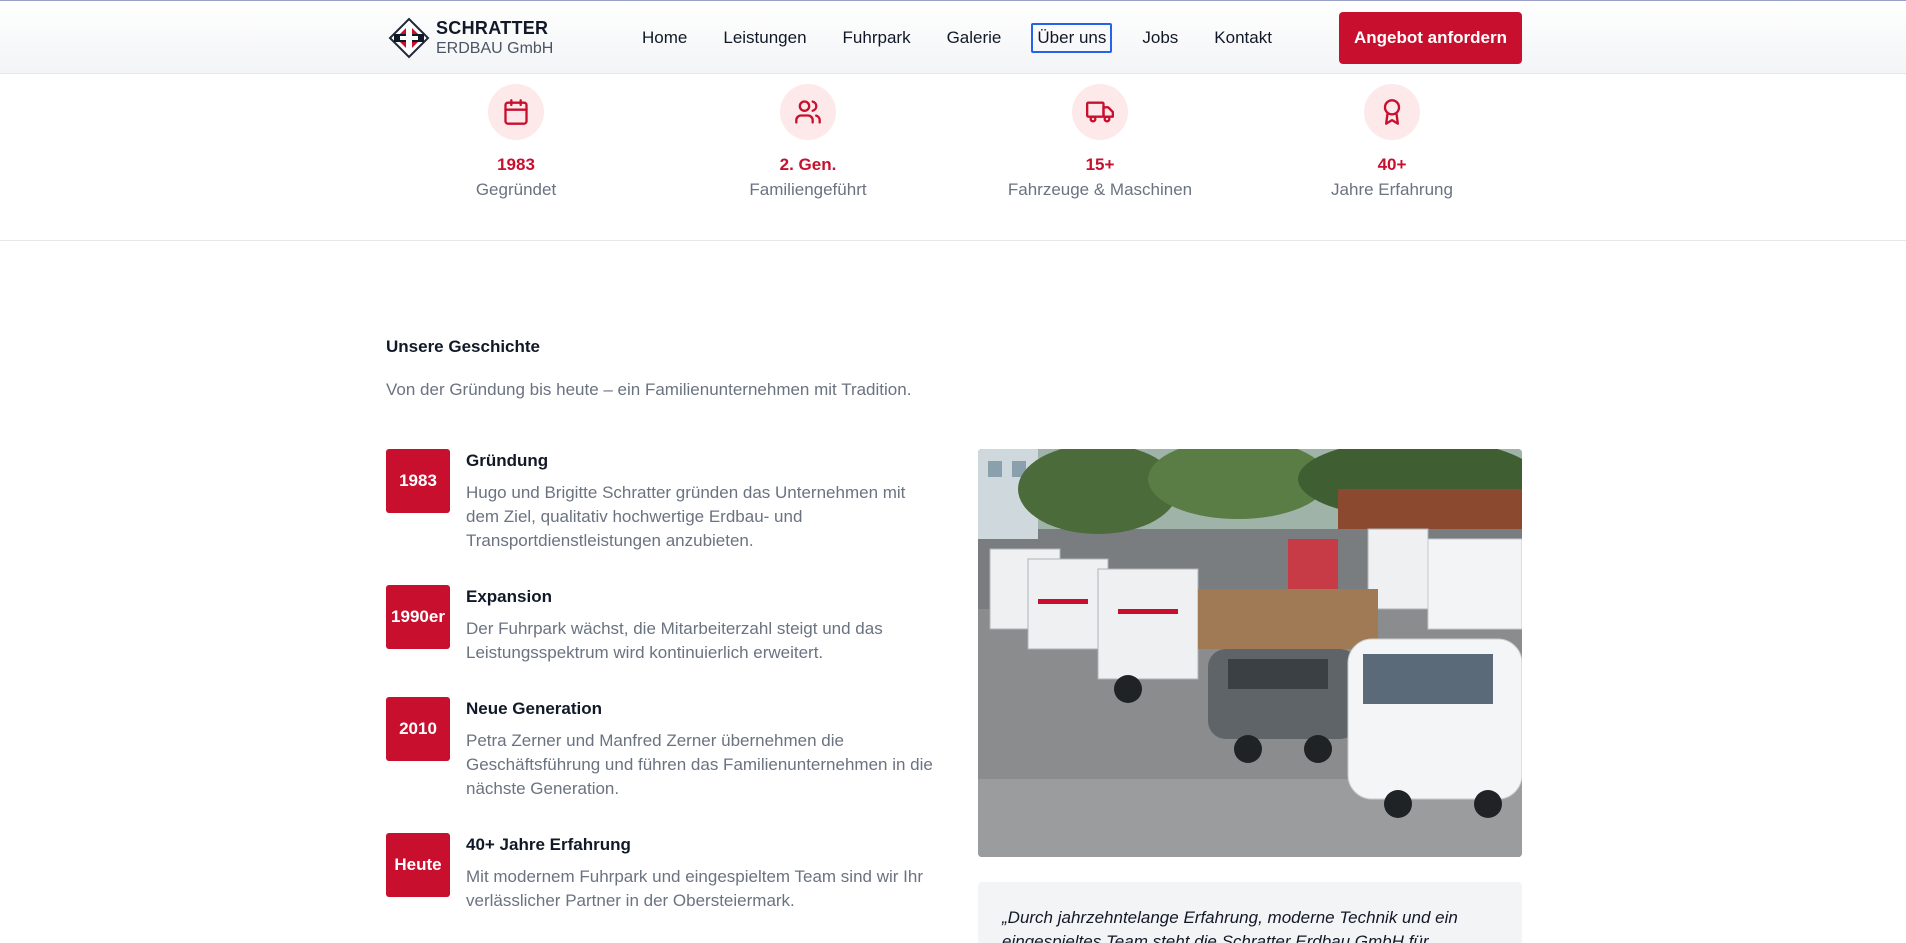 Image resolution: width=1906 pixels, height=943 pixels. I want to click on timeline-title: Gründung, so click(507, 460).